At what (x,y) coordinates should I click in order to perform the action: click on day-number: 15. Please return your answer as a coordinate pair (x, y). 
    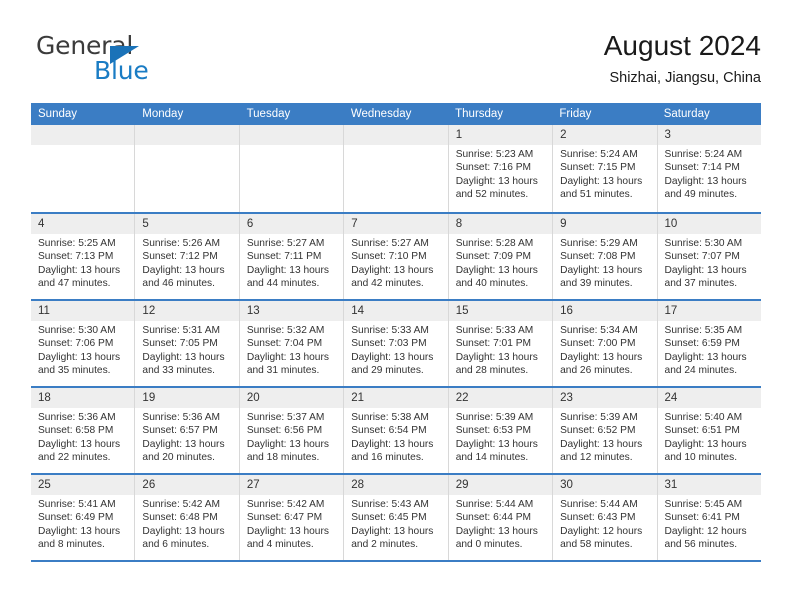
    Looking at the image, I should click on (500, 311).